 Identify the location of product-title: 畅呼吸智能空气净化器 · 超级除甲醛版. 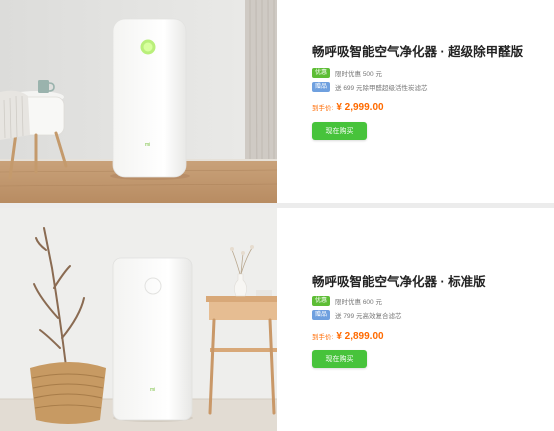
(418, 52).